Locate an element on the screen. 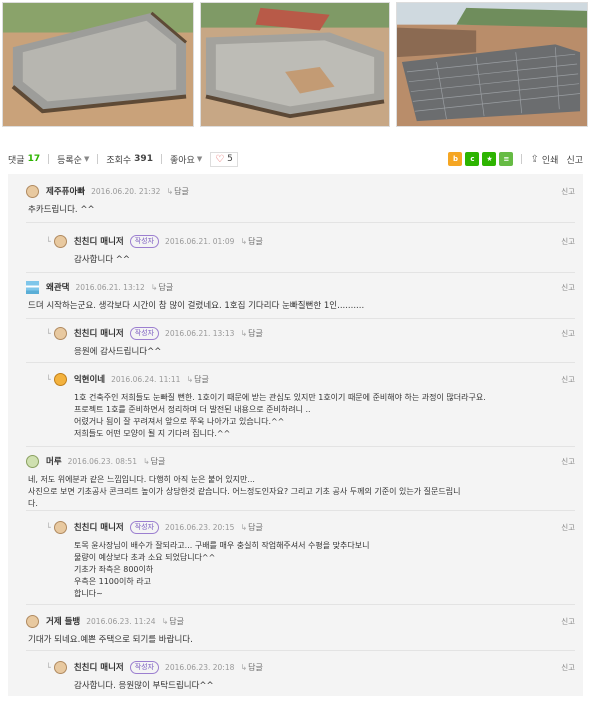 This screenshot has width=591, height=702. comment-line: 추카드립니다. ^^ is located at coordinates (61, 210).